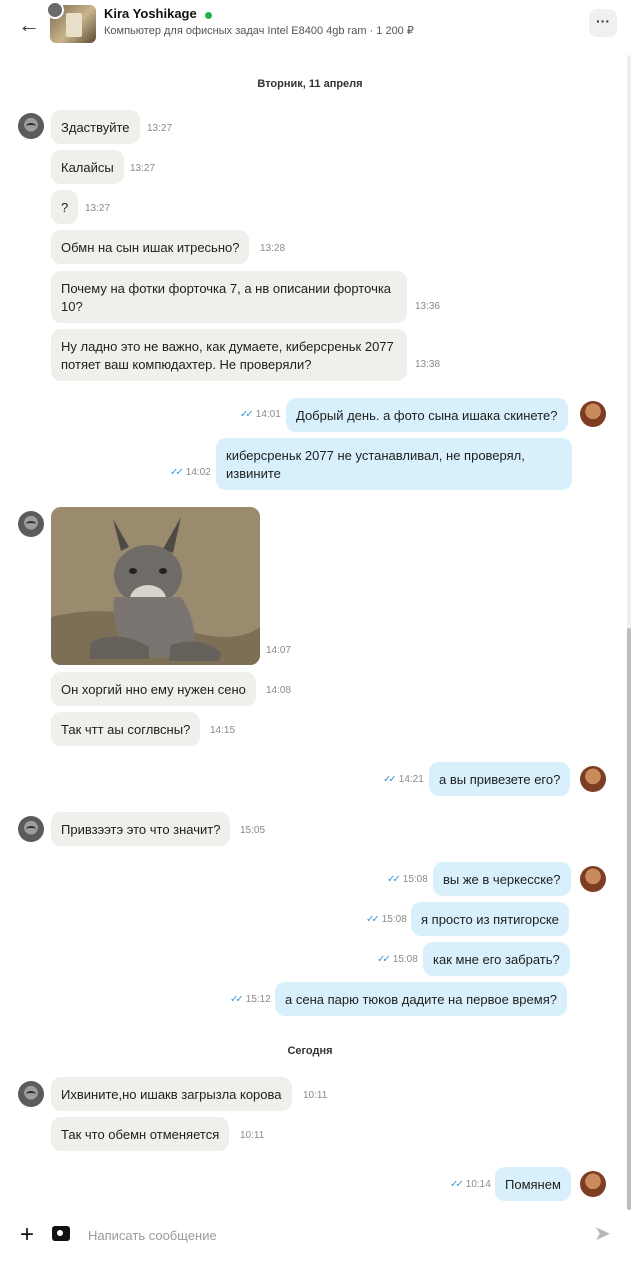 The width and height of the screenshot is (640, 1261). What do you see at coordinates (27, 1235) in the screenshot?
I see `plus-icon: +` at bounding box center [27, 1235].